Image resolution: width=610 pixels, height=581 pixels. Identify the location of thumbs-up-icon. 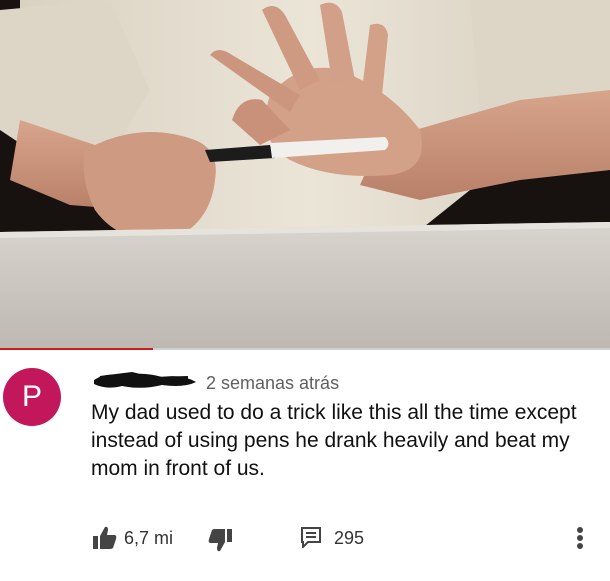
(105, 538).